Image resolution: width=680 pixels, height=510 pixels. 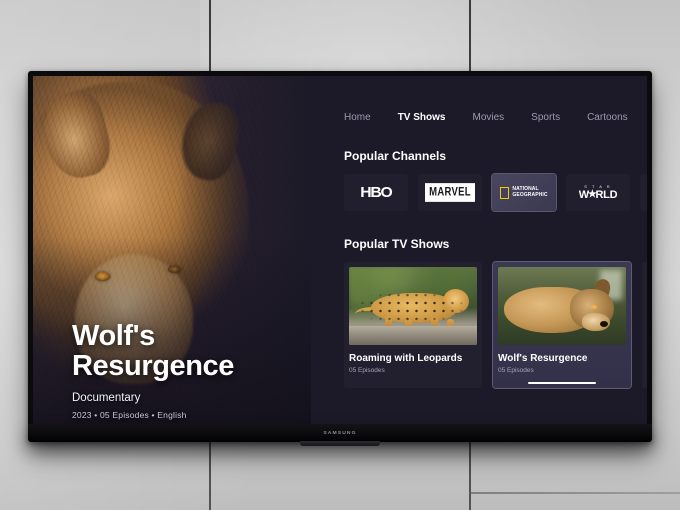 I want to click on nav-item-sports: Sports, so click(x=545, y=117).